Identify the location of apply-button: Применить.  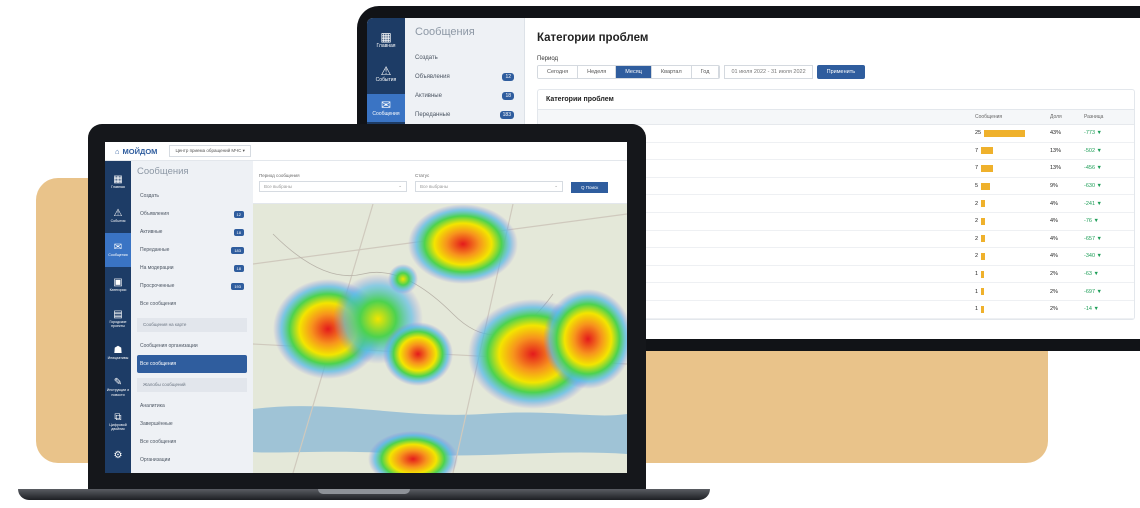
(841, 72).